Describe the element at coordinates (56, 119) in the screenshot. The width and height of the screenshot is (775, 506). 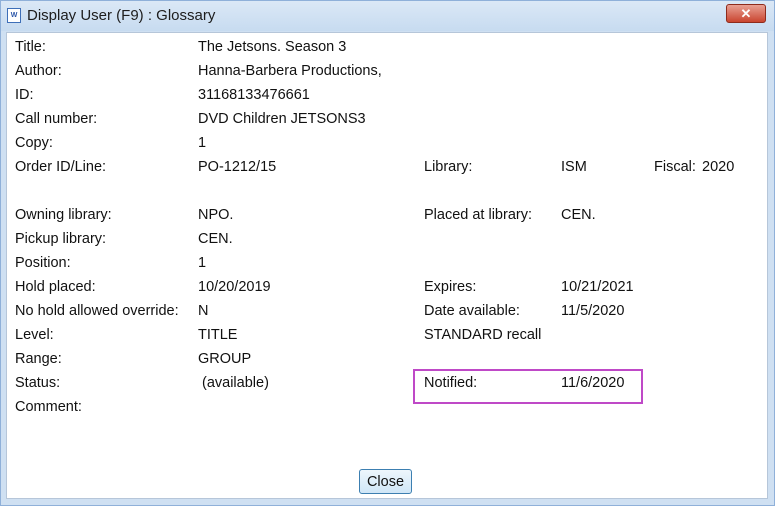
I see `call-number-label: Call number:` at that location.